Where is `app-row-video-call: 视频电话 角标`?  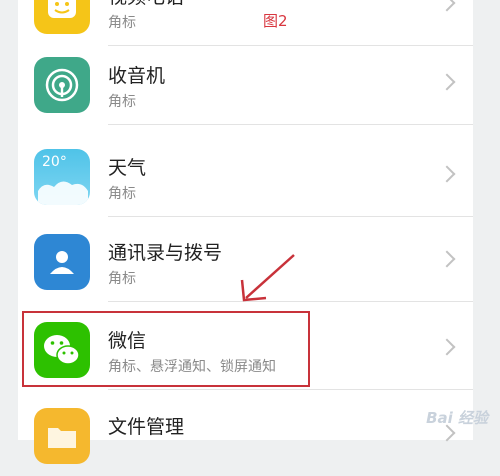
app-row-video-call: 视频电话 角标 is located at coordinates (245, 23).